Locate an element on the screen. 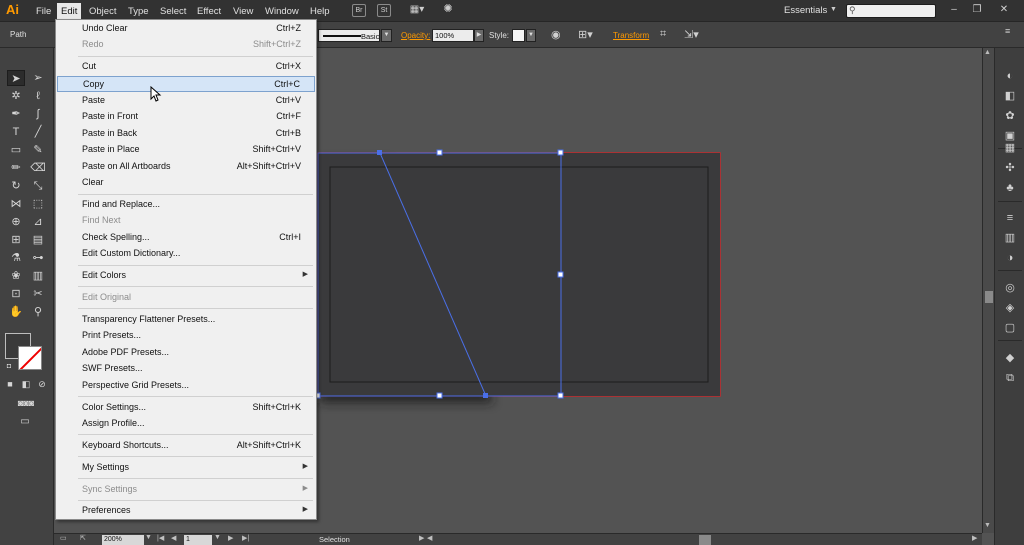 The height and width of the screenshot is (545, 1024). zoom-dropdown-icon: ▼ is located at coordinates (148, 537).